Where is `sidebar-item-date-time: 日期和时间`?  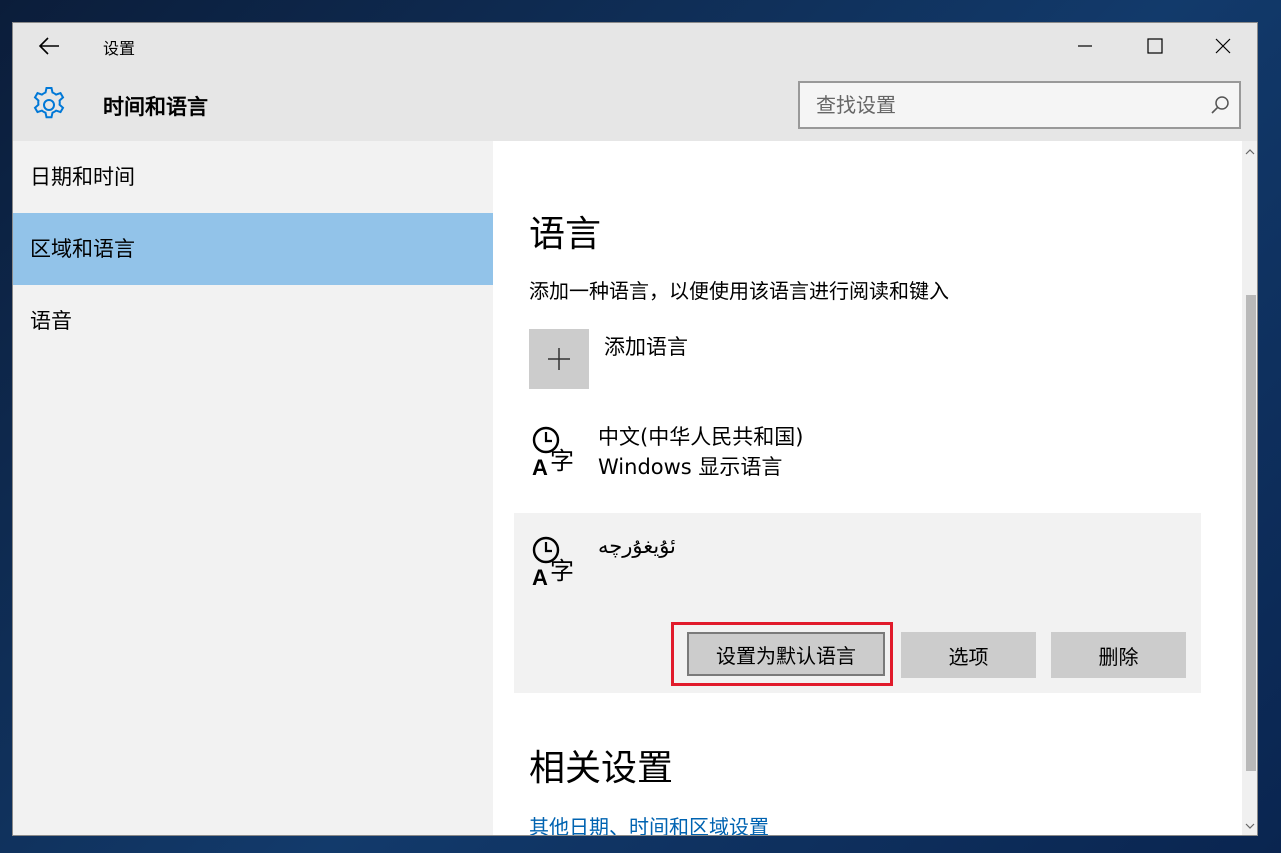
sidebar-item-date-time: 日期和时间 is located at coordinates (253, 177).